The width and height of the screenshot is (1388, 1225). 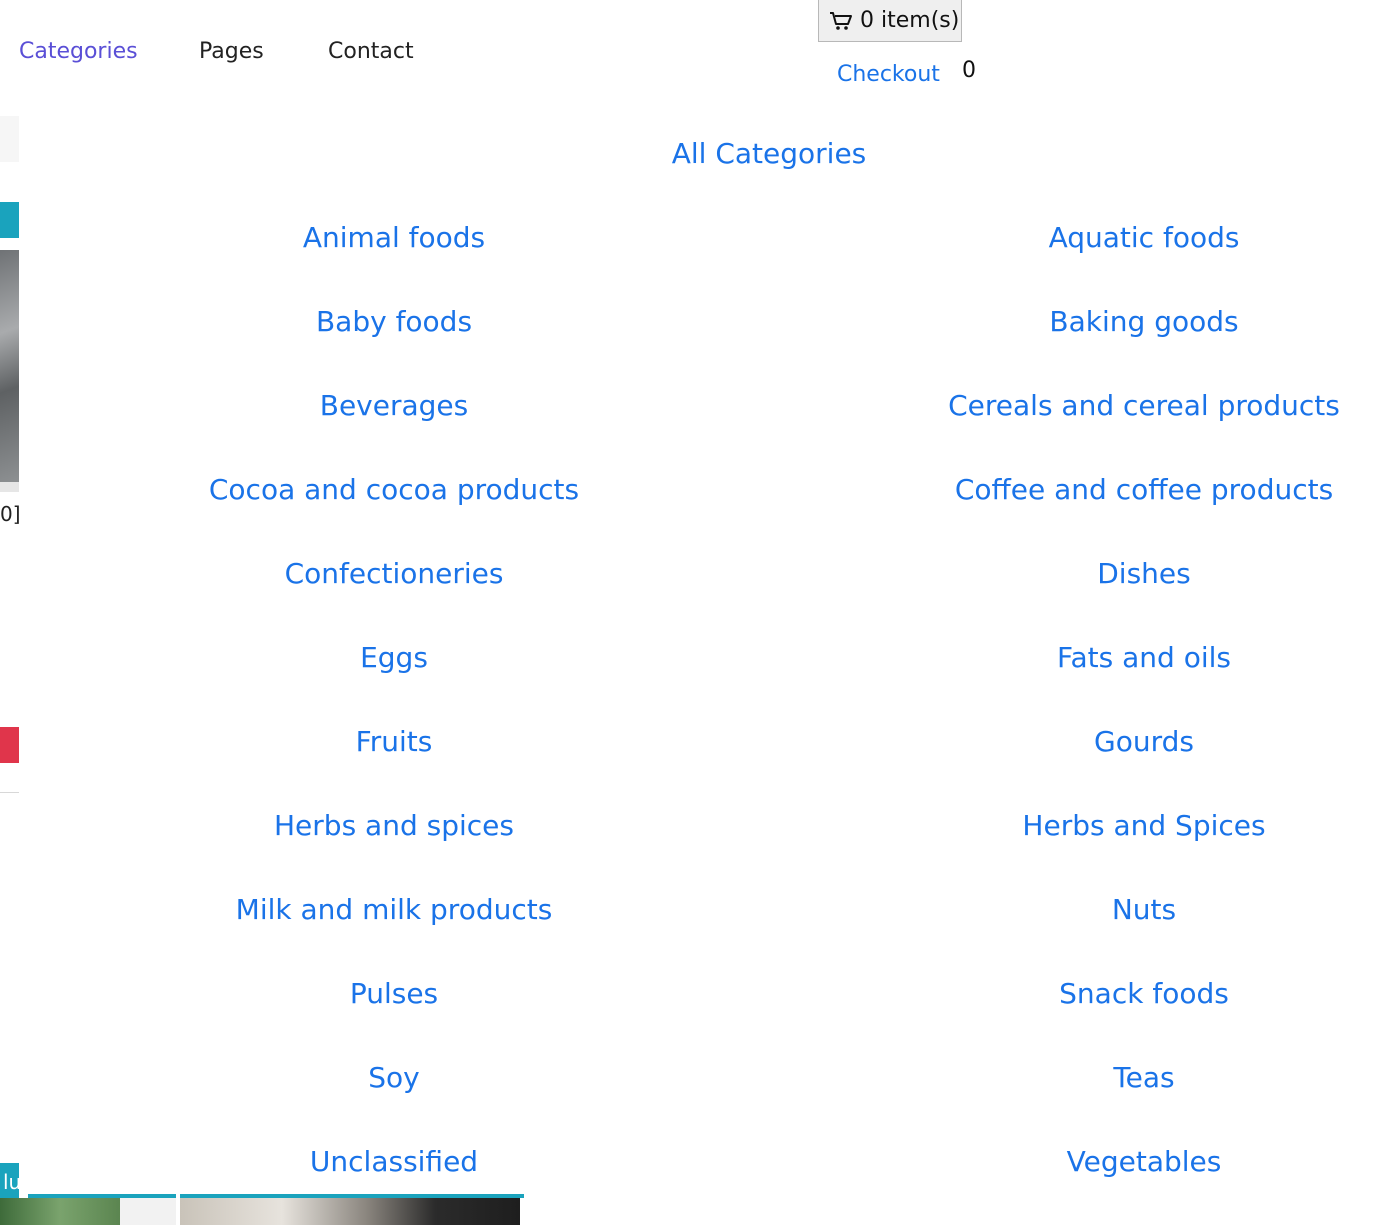 What do you see at coordinates (1078, 994) in the screenshot?
I see `category-link: Snack foods` at bounding box center [1078, 994].